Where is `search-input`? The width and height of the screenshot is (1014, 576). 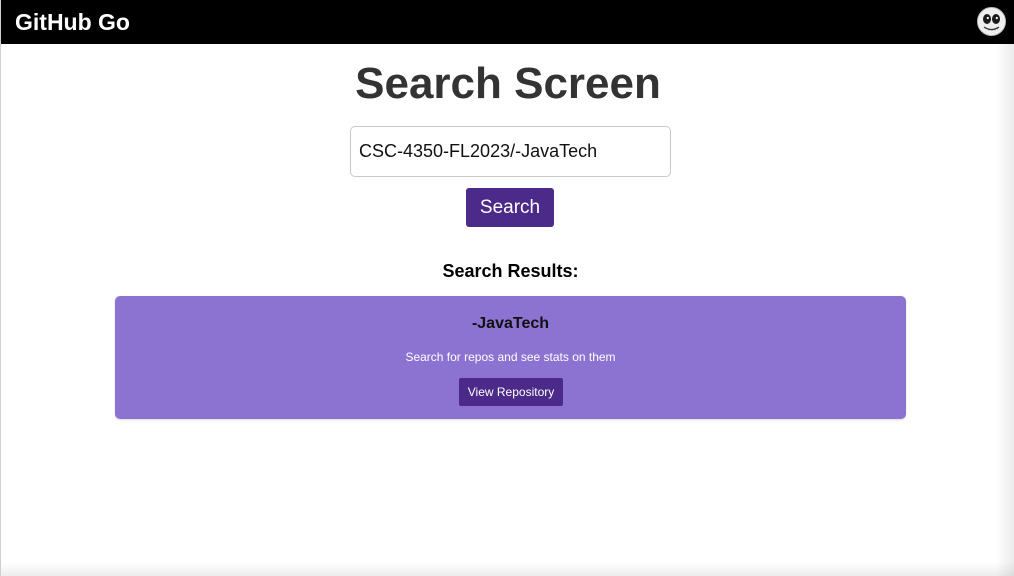
search-input is located at coordinates (510, 151).